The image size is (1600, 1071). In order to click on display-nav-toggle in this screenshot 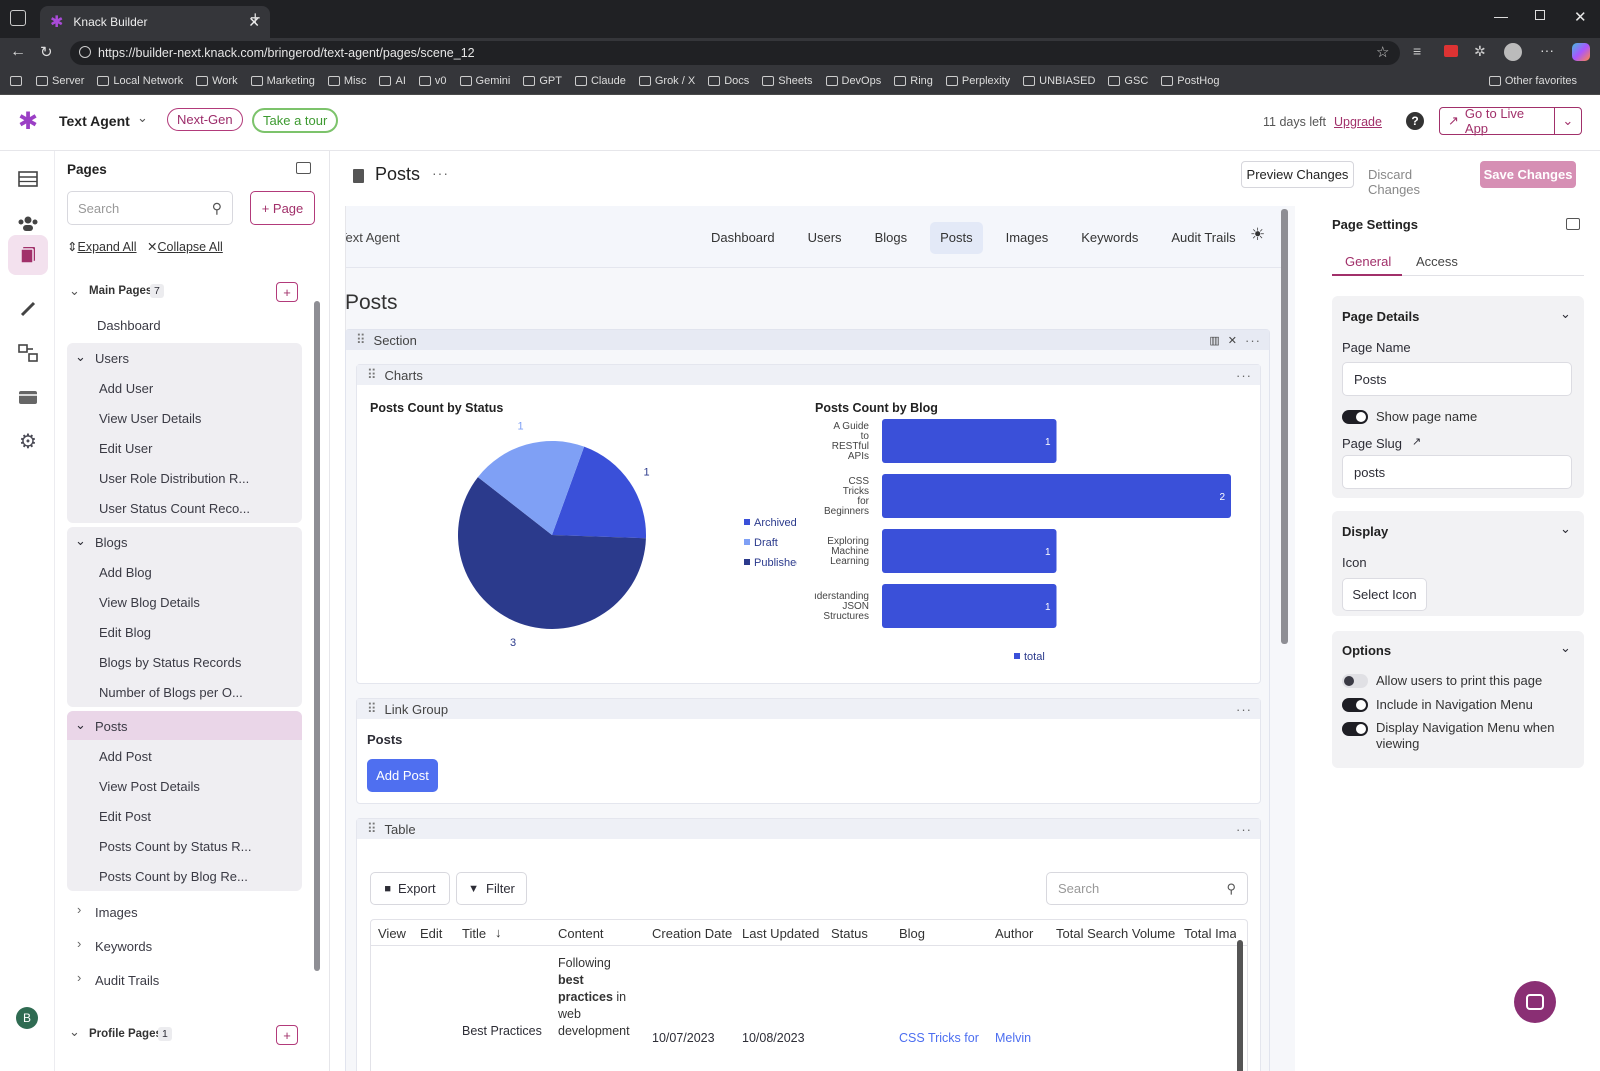, I will do `click(1355, 729)`.